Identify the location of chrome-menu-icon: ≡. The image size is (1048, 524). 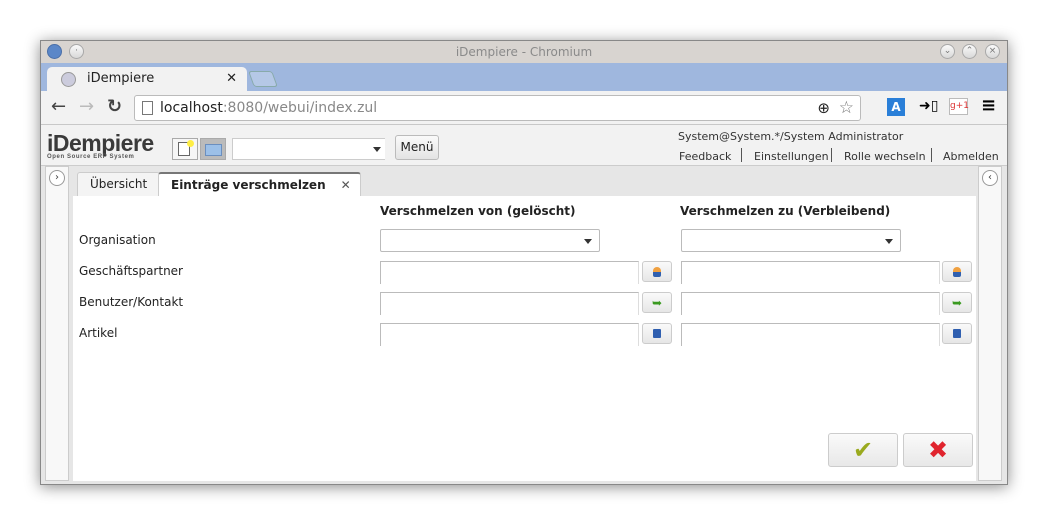
(988, 105).